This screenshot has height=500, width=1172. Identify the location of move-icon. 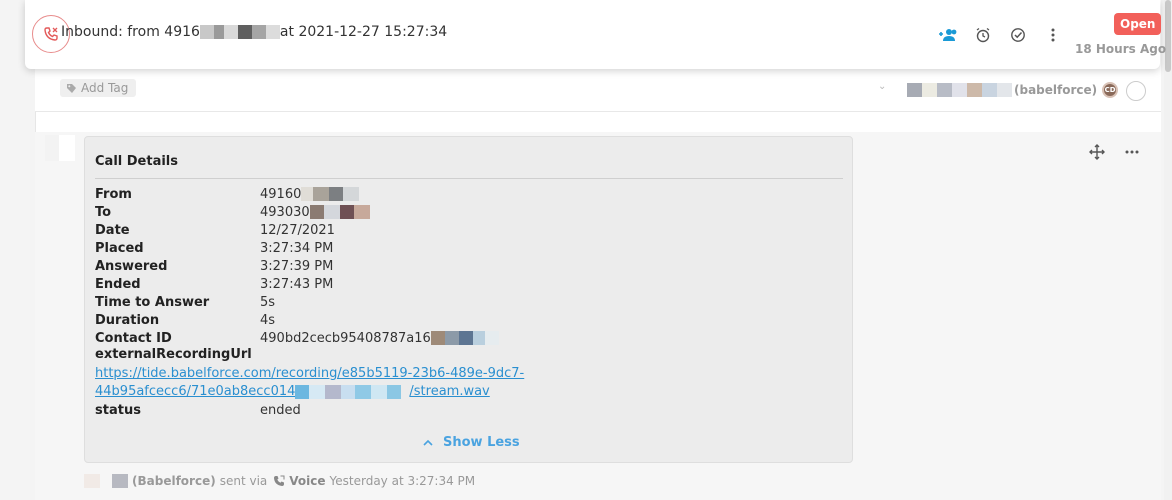
(1096, 151).